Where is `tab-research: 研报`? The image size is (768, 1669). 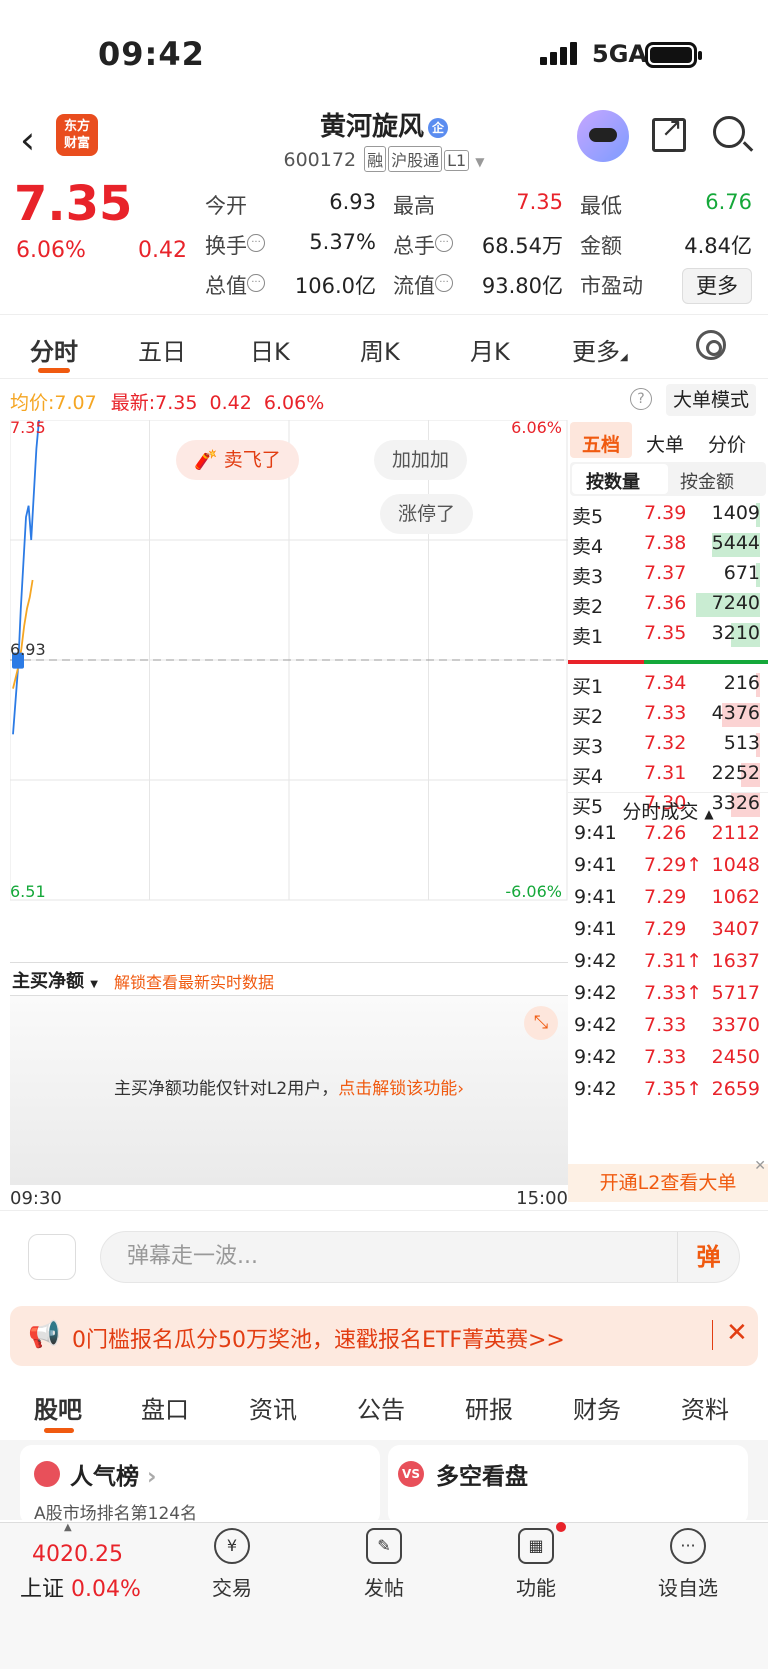 tab-research: 研报 is located at coordinates (489, 1407).